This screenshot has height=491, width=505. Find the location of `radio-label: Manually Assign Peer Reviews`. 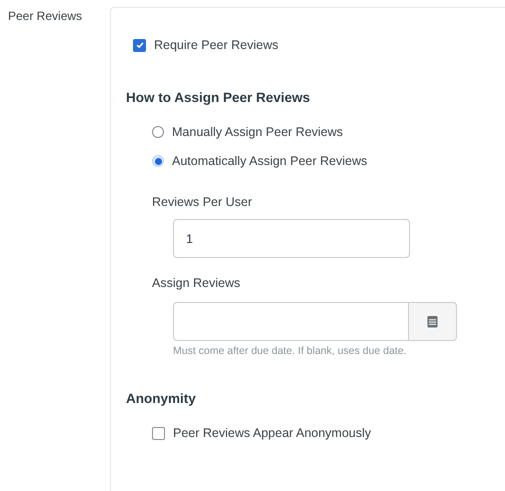

radio-label: Manually Assign Peer Reviews is located at coordinates (257, 132).